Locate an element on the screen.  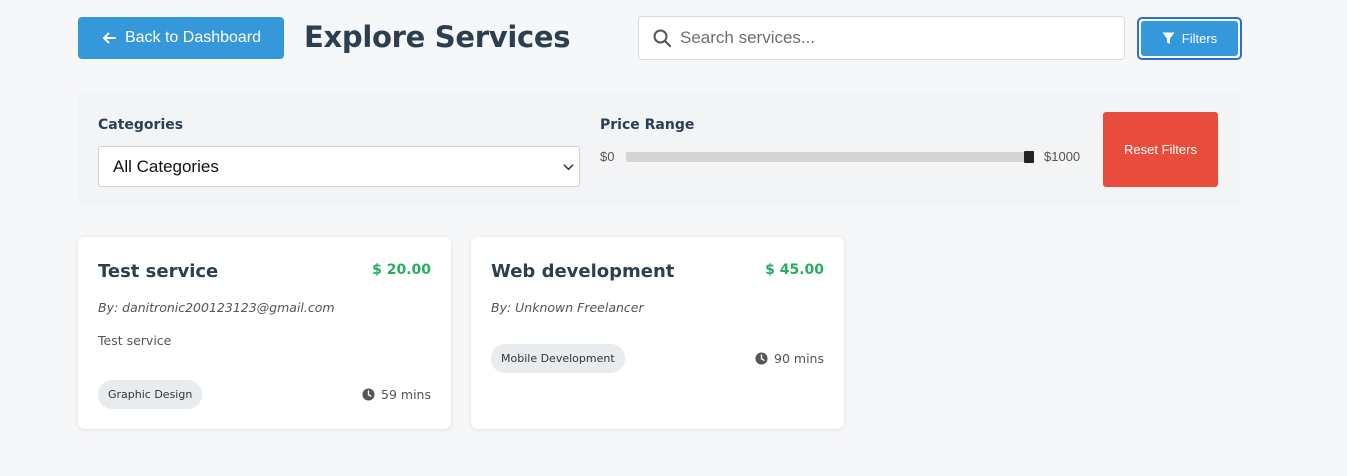
service-description: Test service is located at coordinates (135, 340).